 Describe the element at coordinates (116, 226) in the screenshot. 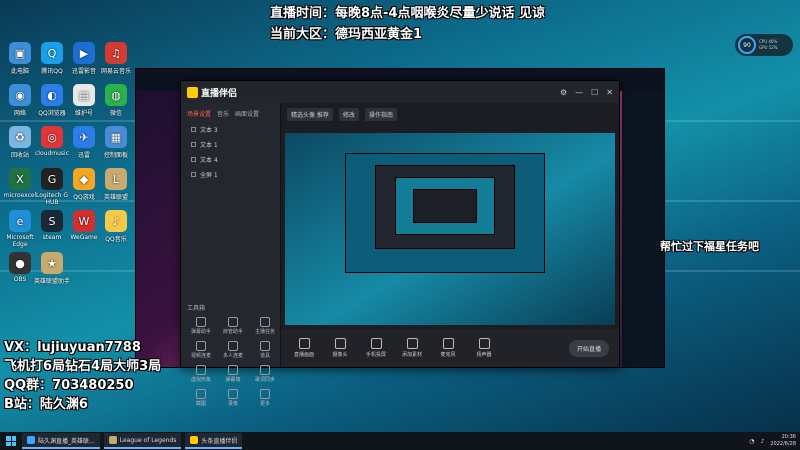

I see `desktop-icon-qq-music: ♪ QQ音乐` at that location.